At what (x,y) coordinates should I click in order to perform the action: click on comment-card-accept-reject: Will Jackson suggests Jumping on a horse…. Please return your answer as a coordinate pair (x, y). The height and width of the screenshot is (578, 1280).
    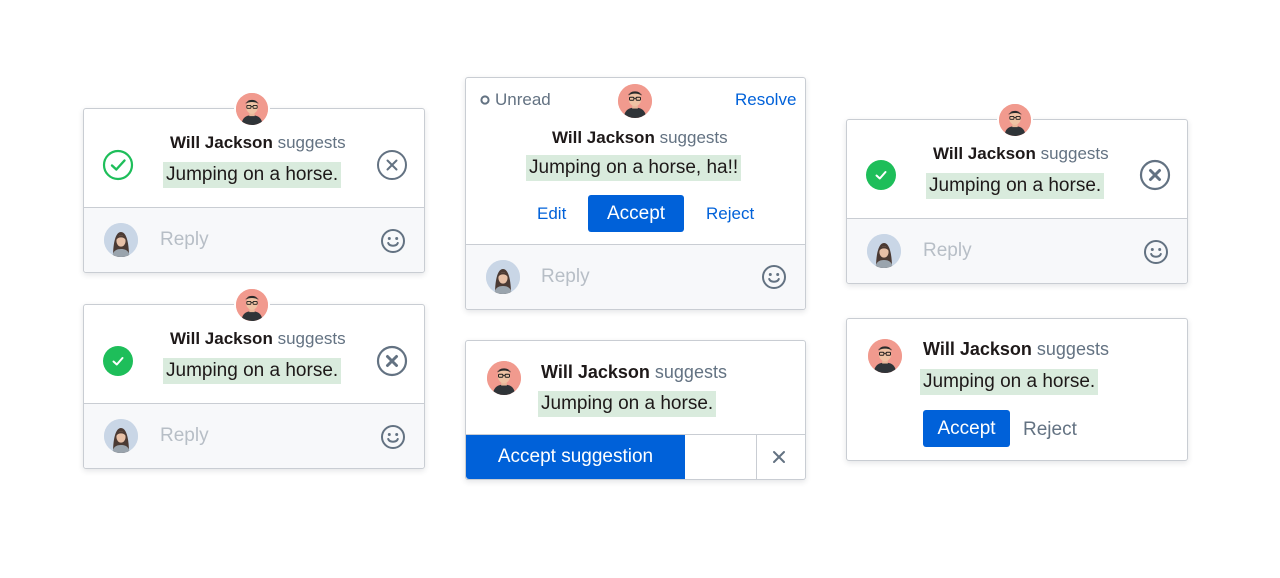
    Looking at the image, I should click on (1017, 389).